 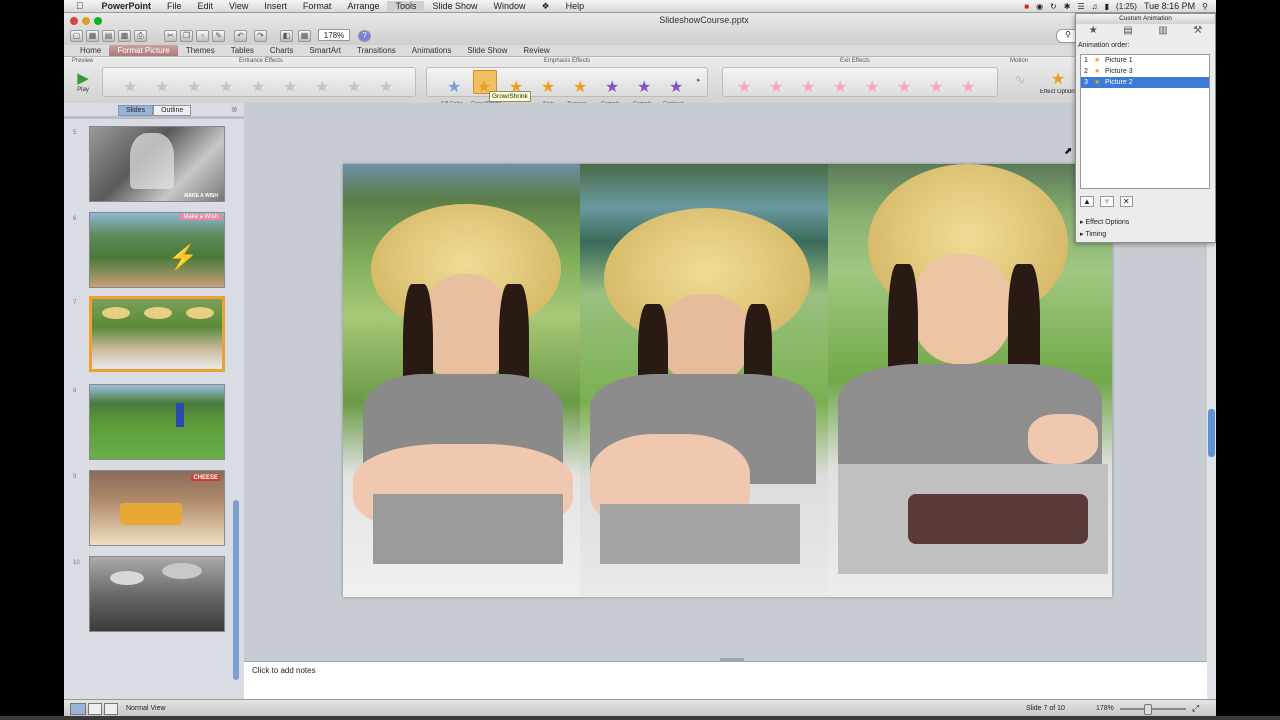 What do you see at coordinates (78, 709) in the screenshot?
I see `normal-view-icon` at bounding box center [78, 709].